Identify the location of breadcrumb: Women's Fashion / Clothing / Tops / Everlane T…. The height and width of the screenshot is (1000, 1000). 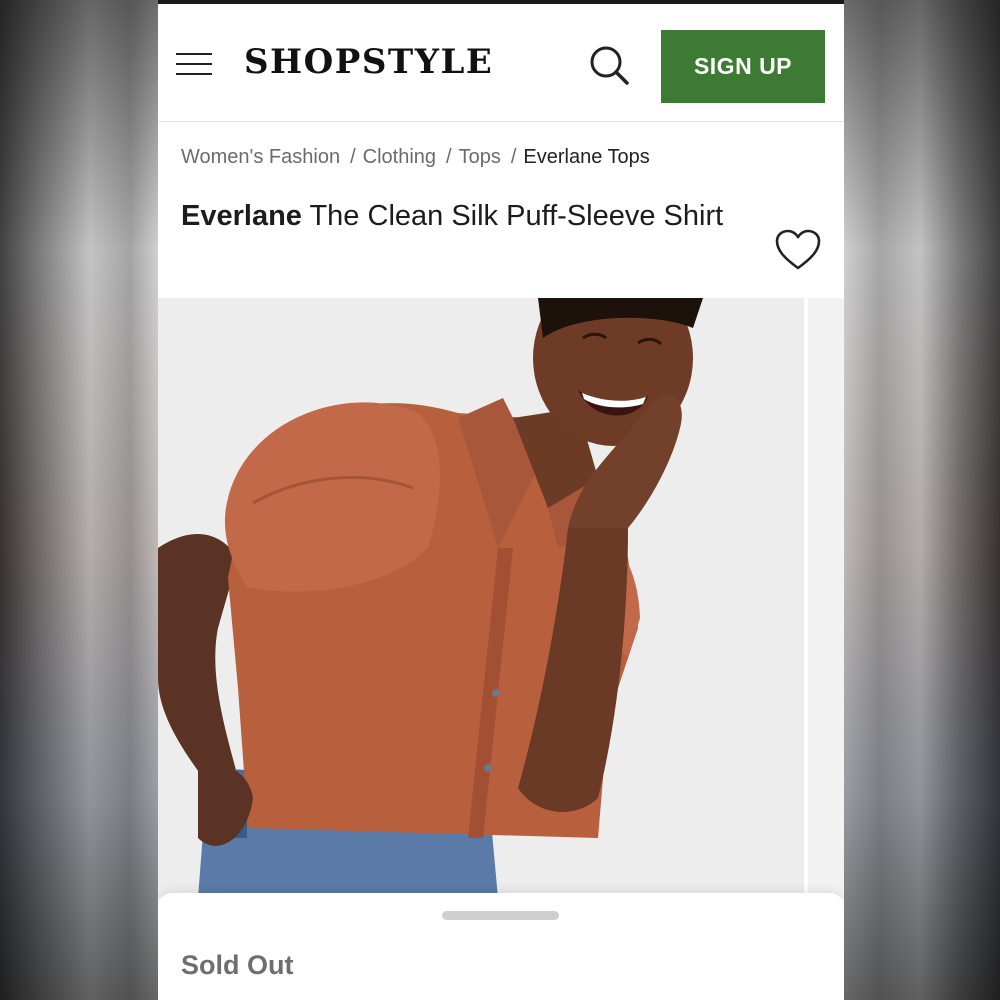
(415, 157).